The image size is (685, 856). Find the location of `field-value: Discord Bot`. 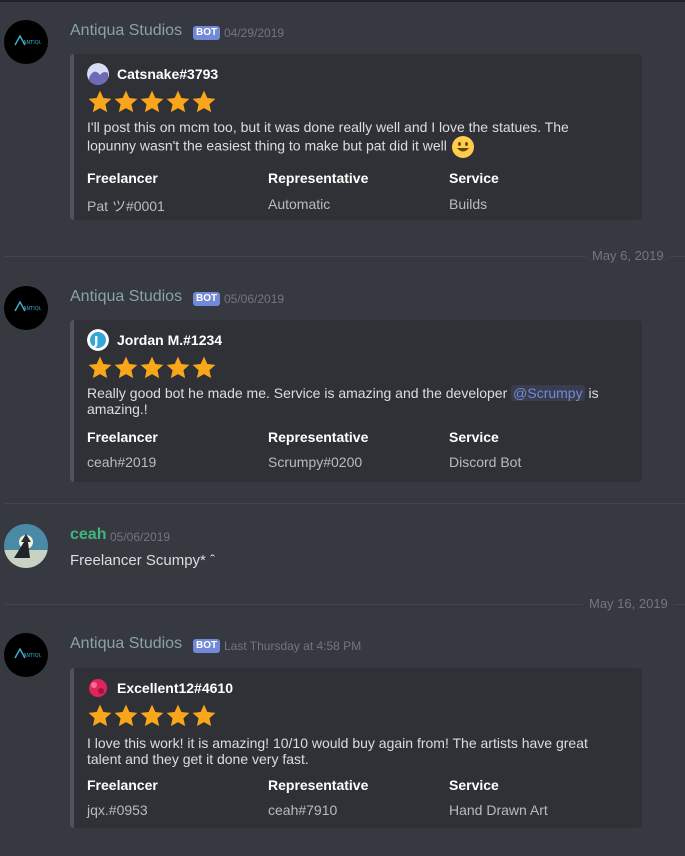

field-value: Discord Bot is located at coordinates (485, 462).